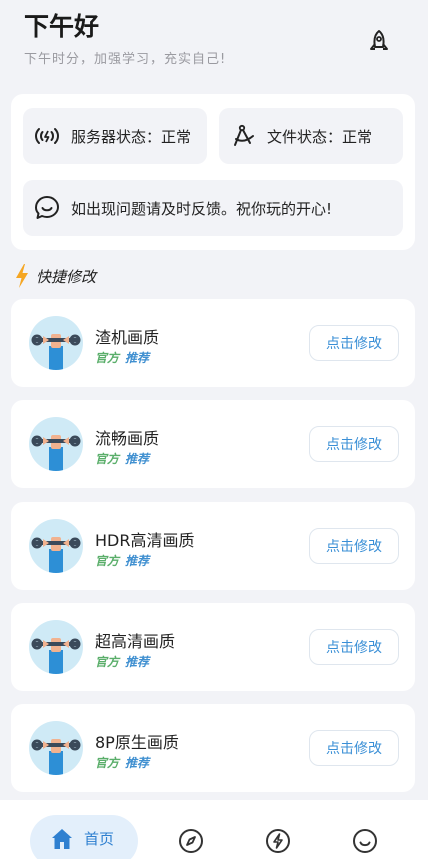 The image size is (428, 859). What do you see at coordinates (213, 444) in the screenshot?
I see `list-item: 流畅画质 官方 推荐 点击修改` at bounding box center [213, 444].